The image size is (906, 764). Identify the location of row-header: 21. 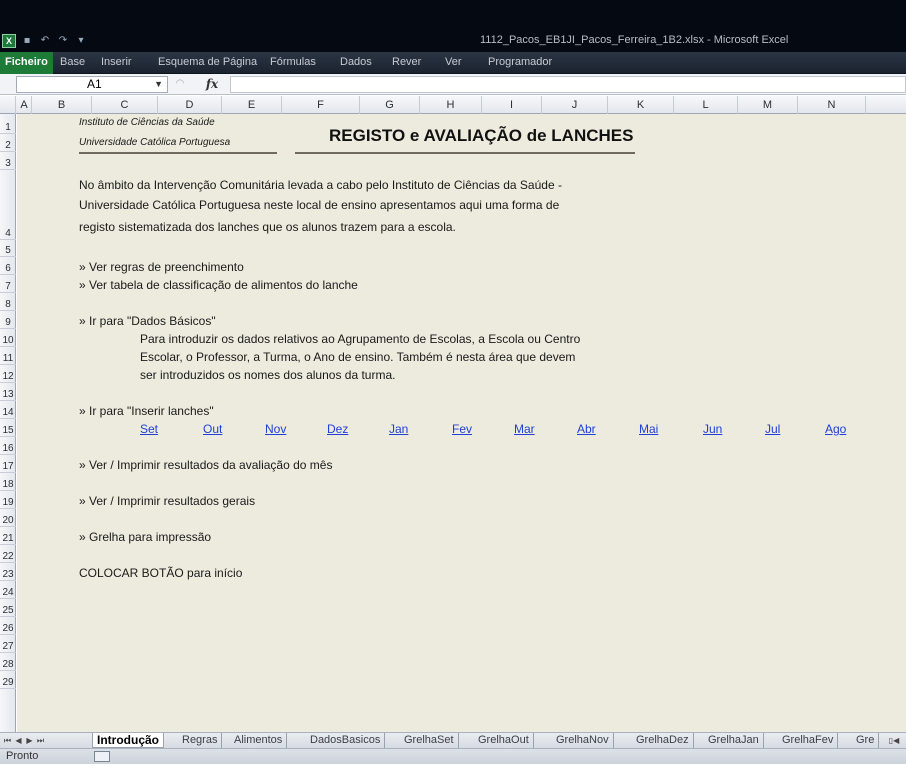
(8, 536).